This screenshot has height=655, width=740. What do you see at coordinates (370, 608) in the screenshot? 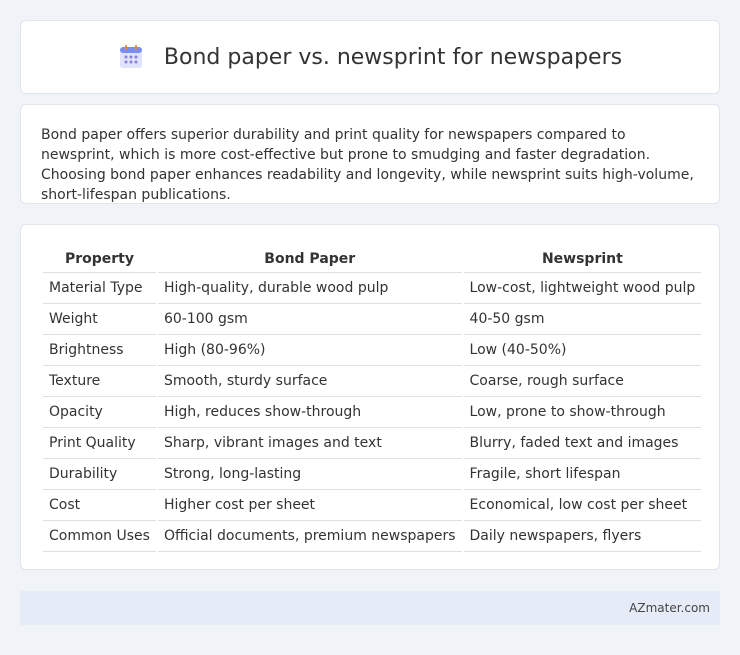
I see `footer: AZmater.com` at bounding box center [370, 608].